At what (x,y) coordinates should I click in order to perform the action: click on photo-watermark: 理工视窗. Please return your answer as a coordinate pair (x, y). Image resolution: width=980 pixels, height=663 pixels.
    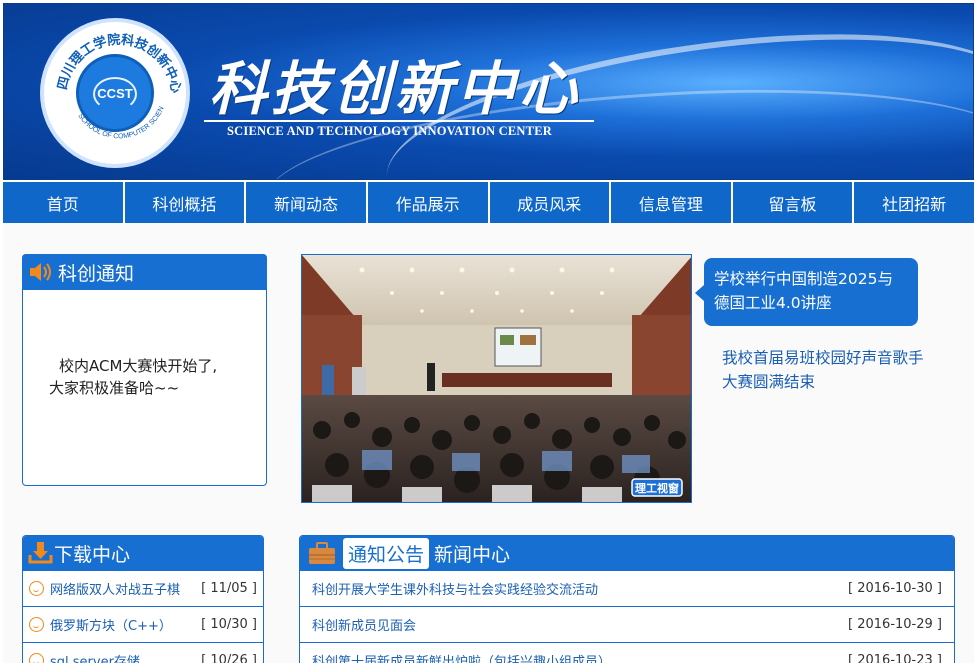
    Looking at the image, I should click on (657, 488).